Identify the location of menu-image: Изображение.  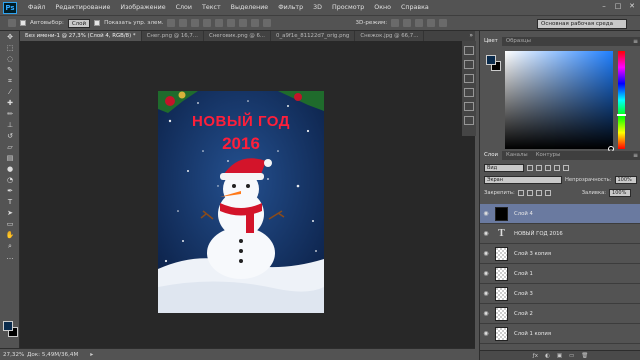
(142, 7).